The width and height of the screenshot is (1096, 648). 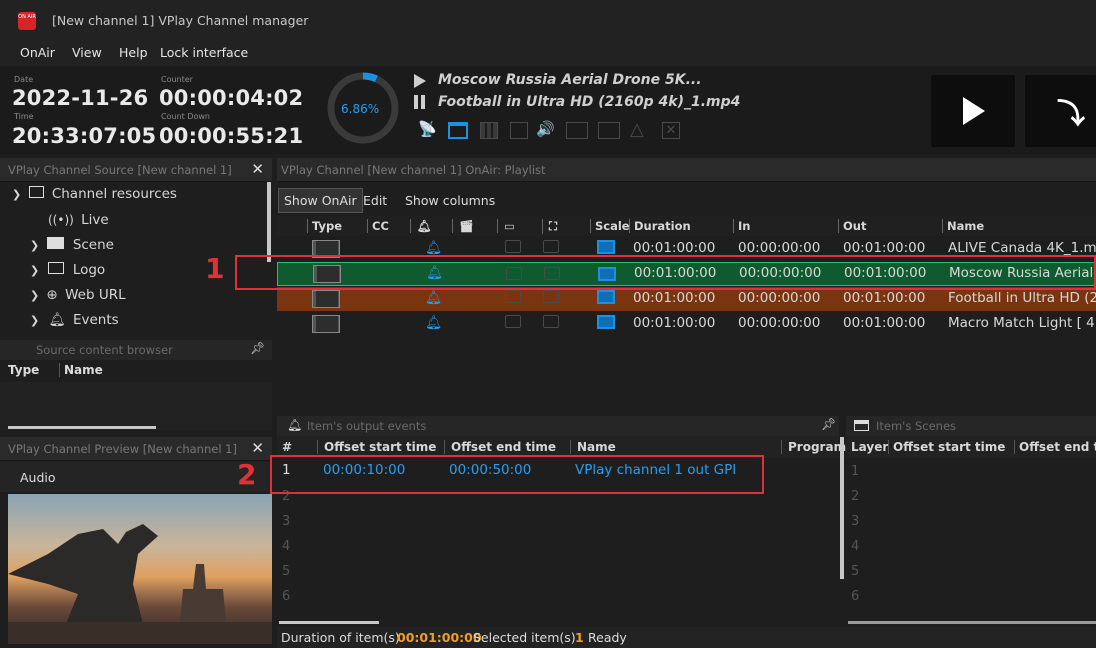 What do you see at coordinates (963, 226) in the screenshot?
I see `col-name-header: Name` at bounding box center [963, 226].